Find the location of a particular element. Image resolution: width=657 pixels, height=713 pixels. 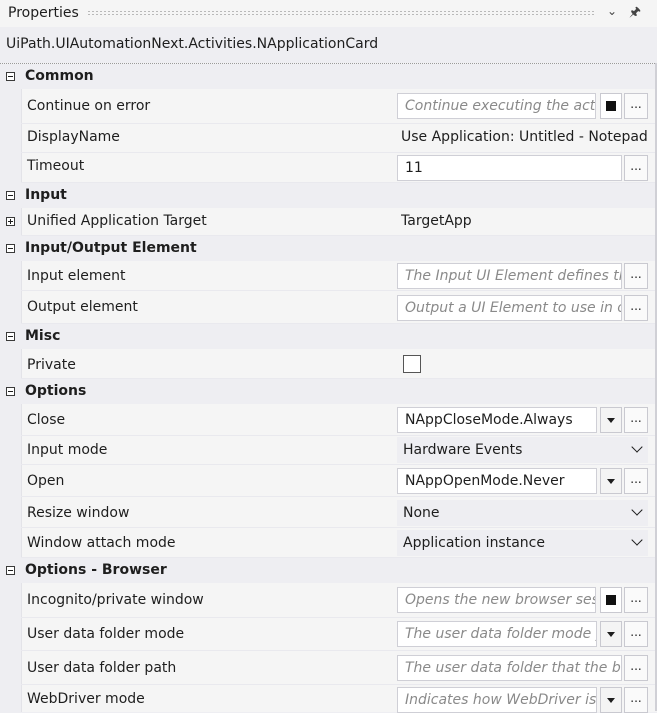

open-dropdown-button is located at coordinates (611, 481).